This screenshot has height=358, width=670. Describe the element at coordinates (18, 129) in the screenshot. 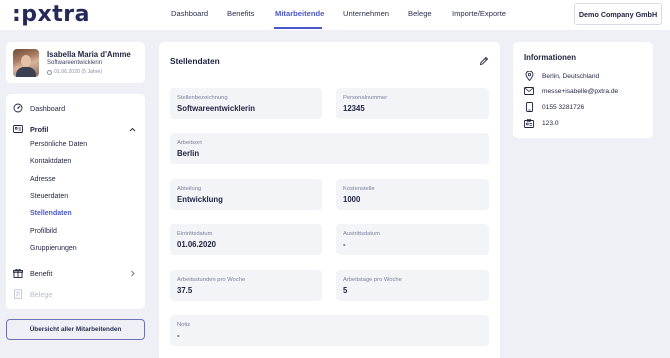

I see `profile-card-icon` at that location.